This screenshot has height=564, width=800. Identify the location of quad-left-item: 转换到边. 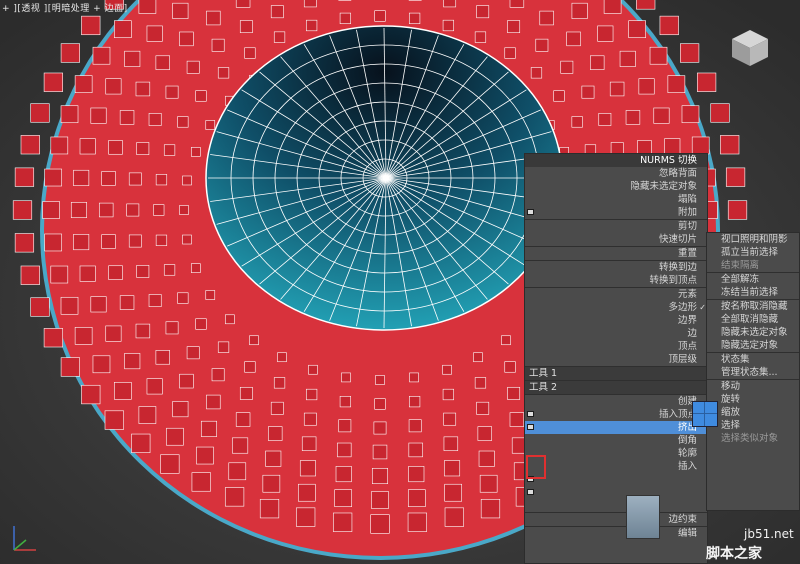
(616, 267).